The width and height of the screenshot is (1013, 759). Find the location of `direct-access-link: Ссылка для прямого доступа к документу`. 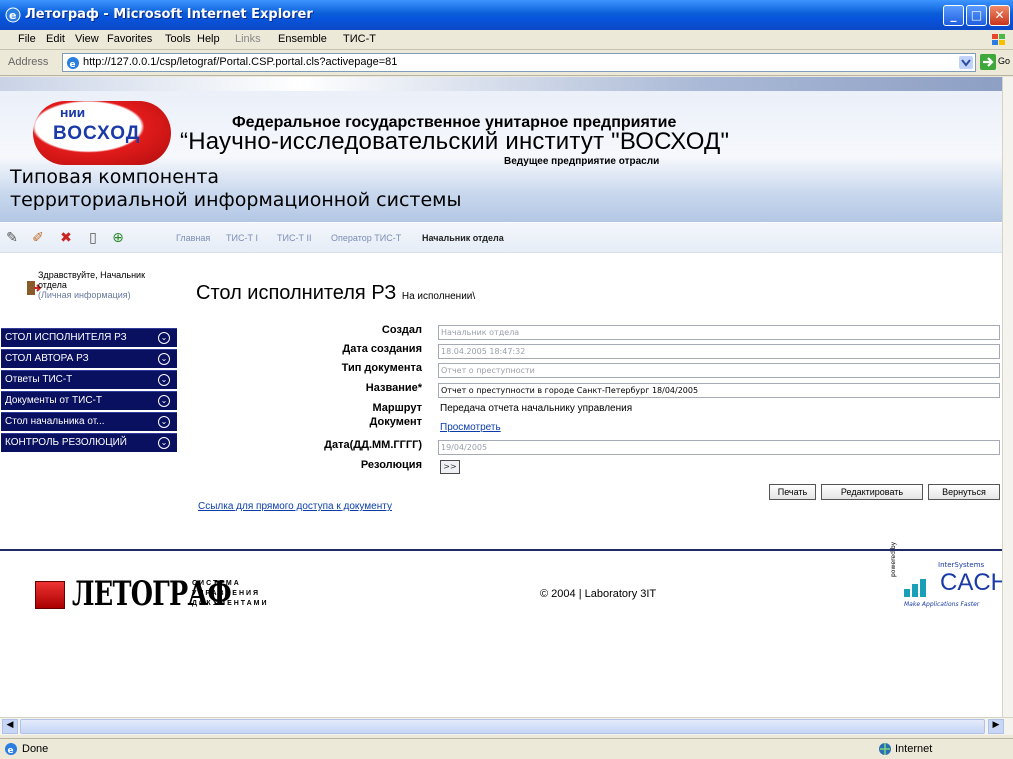

direct-access-link: Ссылка для прямого доступа к документу is located at coordinates (295, 506).